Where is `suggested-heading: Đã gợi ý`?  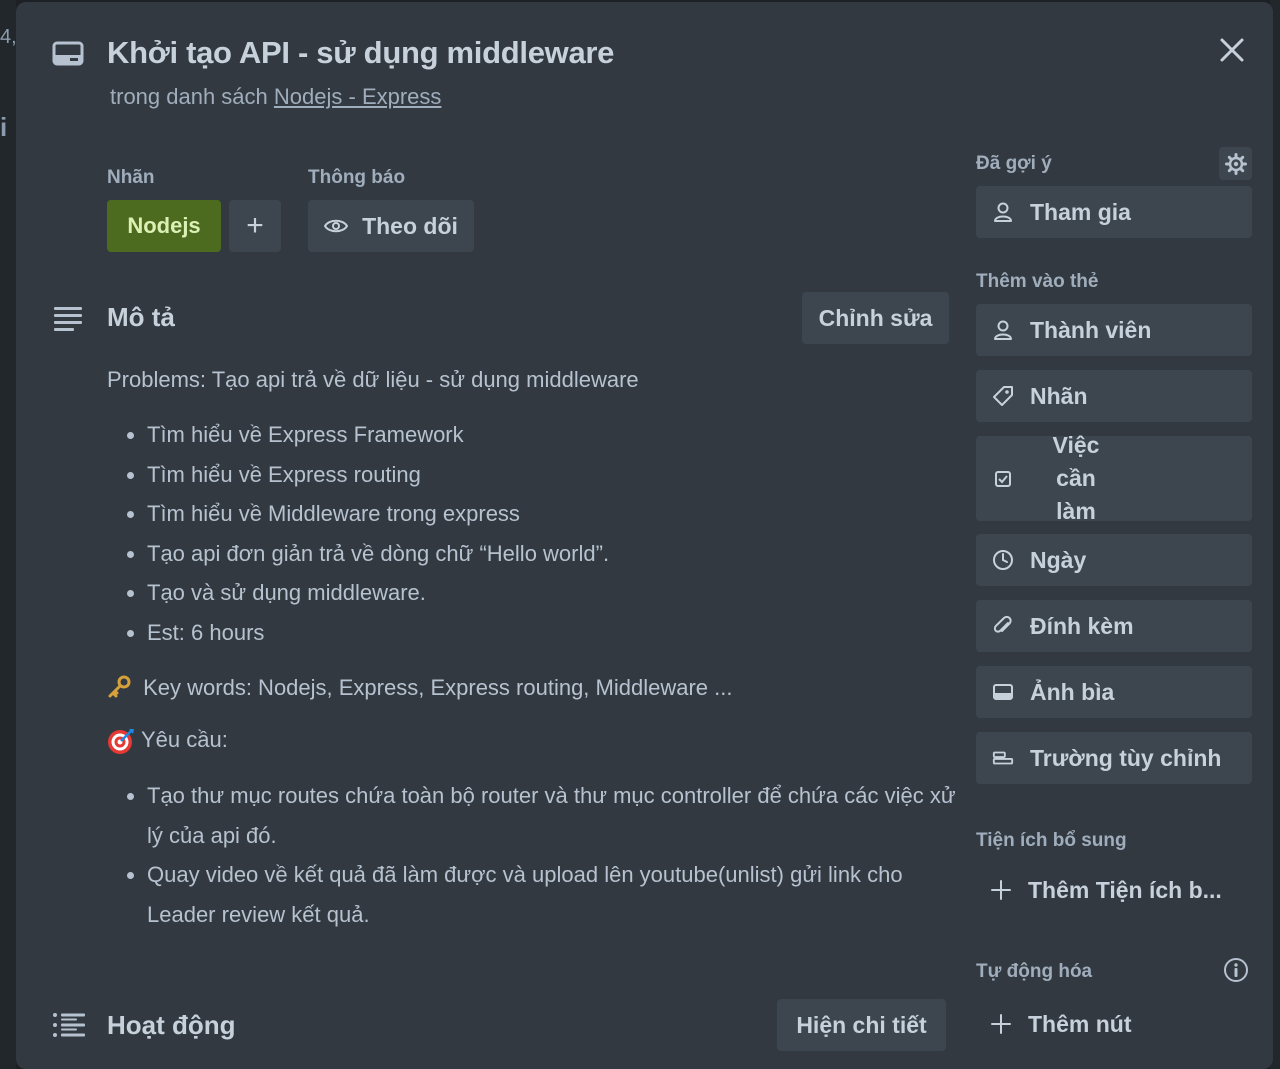 suggested-heading: Đã gợi ý is located at coordinates (1014, 163).